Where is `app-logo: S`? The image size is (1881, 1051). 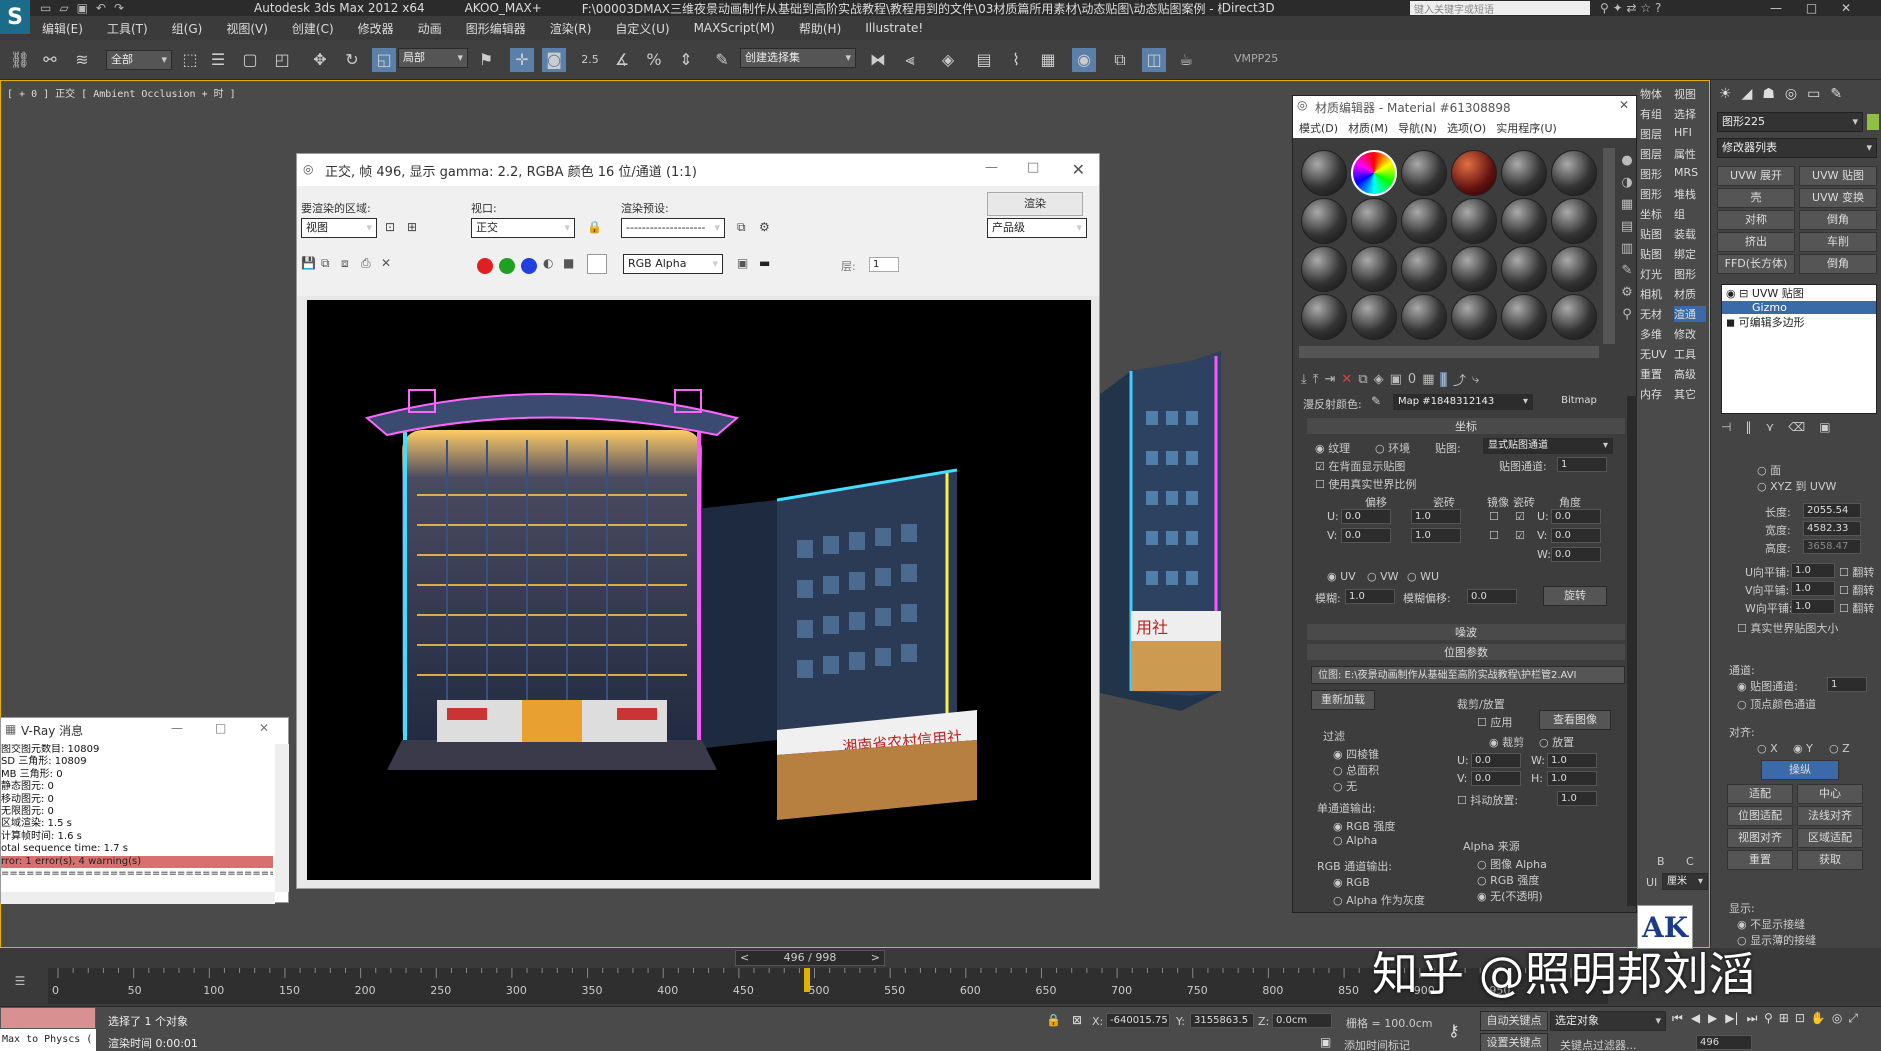
app-logo: S is located at coordinates (15, 17).